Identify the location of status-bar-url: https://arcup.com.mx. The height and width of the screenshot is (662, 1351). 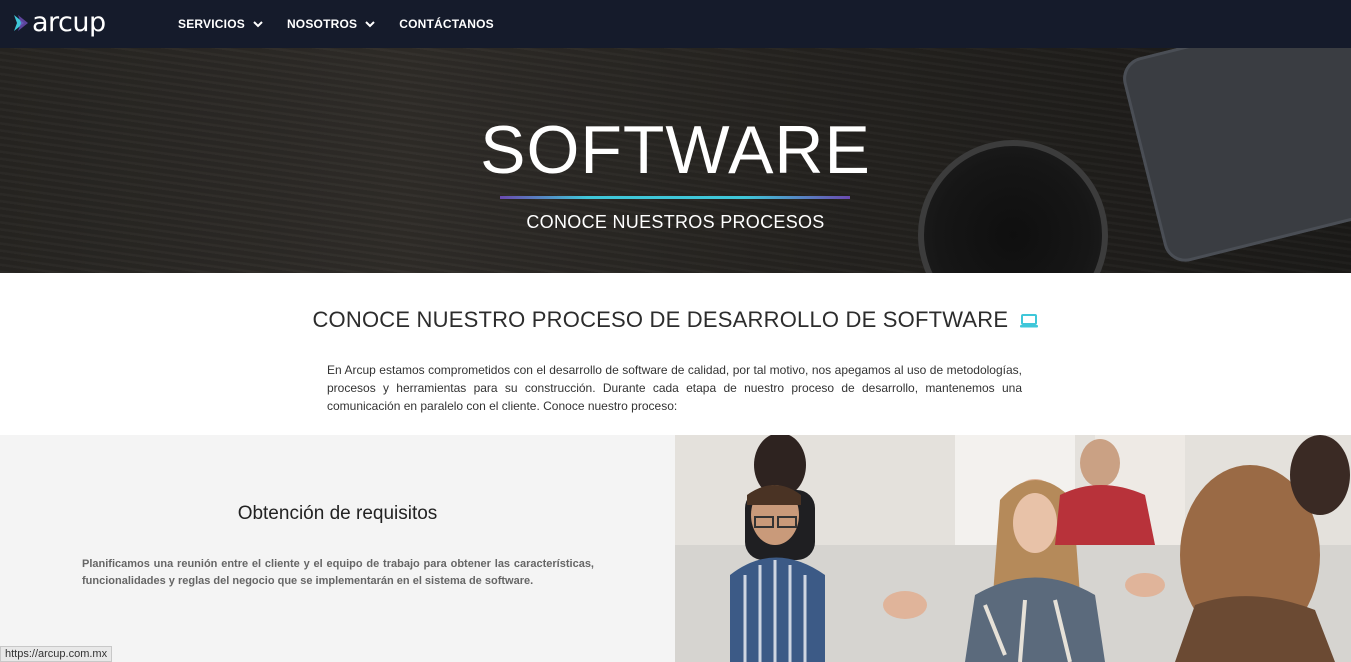
(56, 654).